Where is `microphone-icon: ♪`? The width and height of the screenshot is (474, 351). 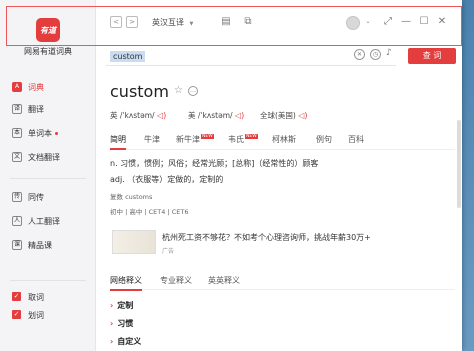
microphone-icon: ♪ is located at coordinates (389, 53).